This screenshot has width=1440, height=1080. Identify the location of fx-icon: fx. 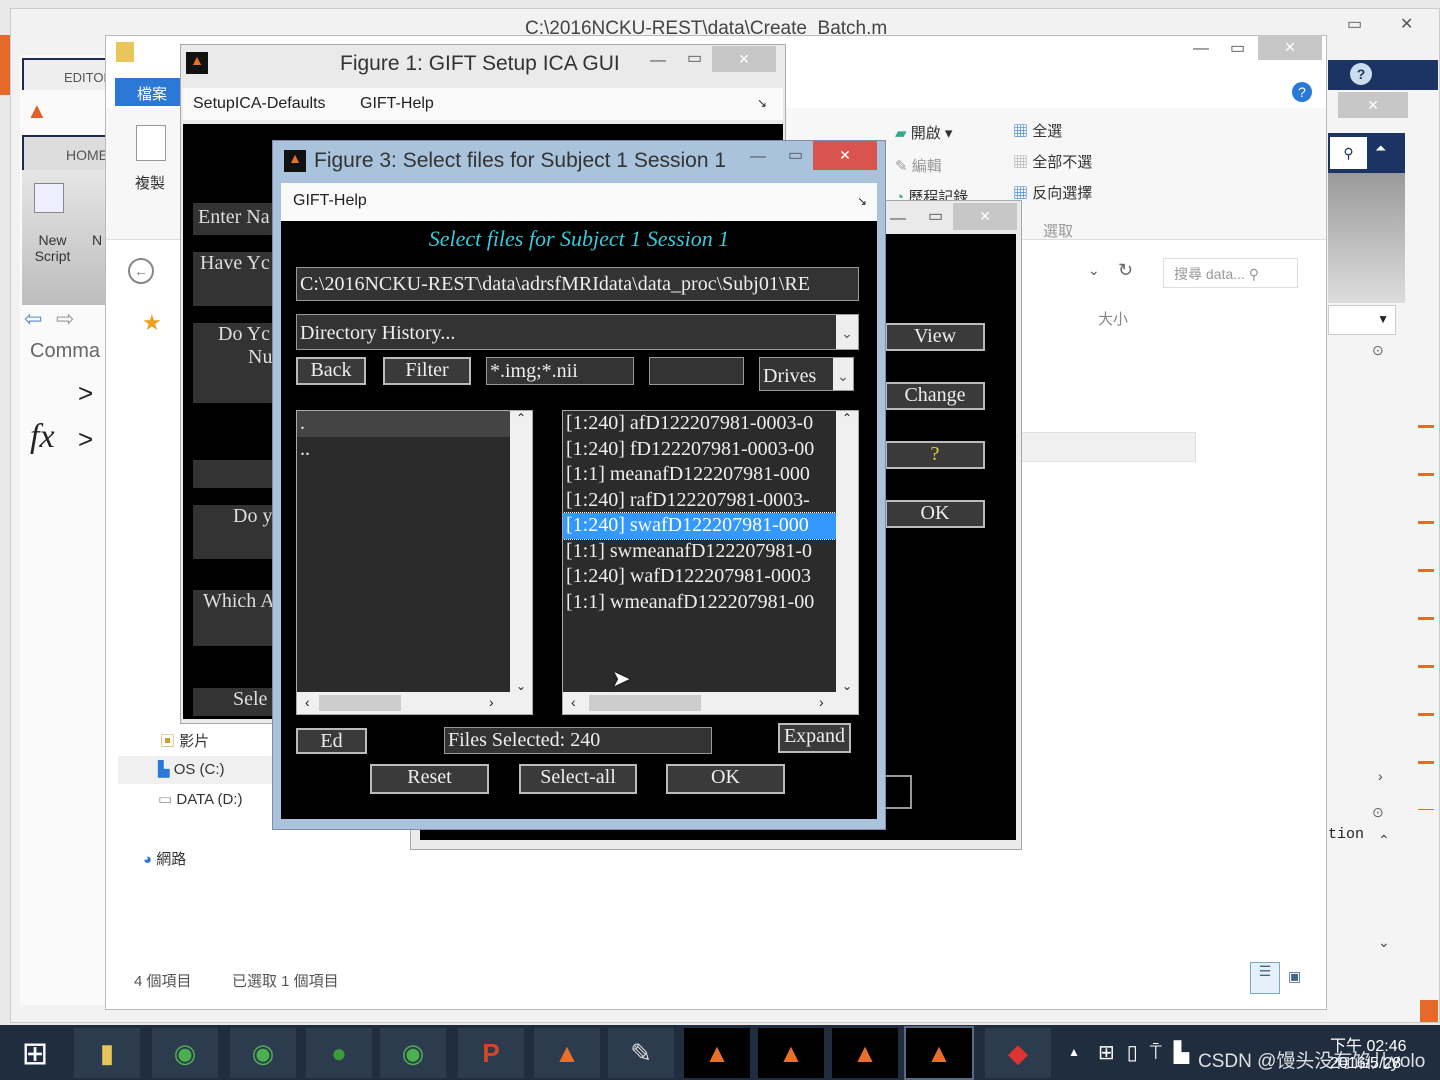
(42, 437).